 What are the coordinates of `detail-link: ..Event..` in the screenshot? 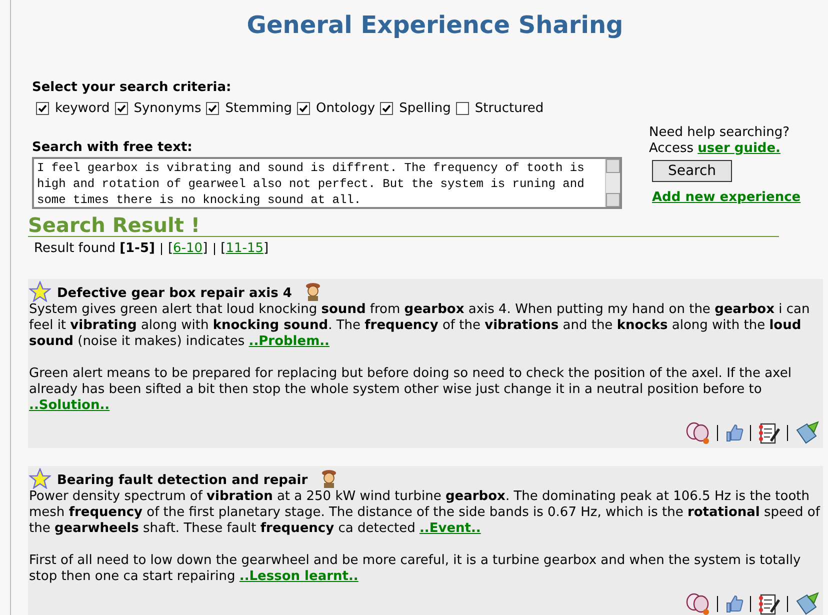 It's located at (450, 528).